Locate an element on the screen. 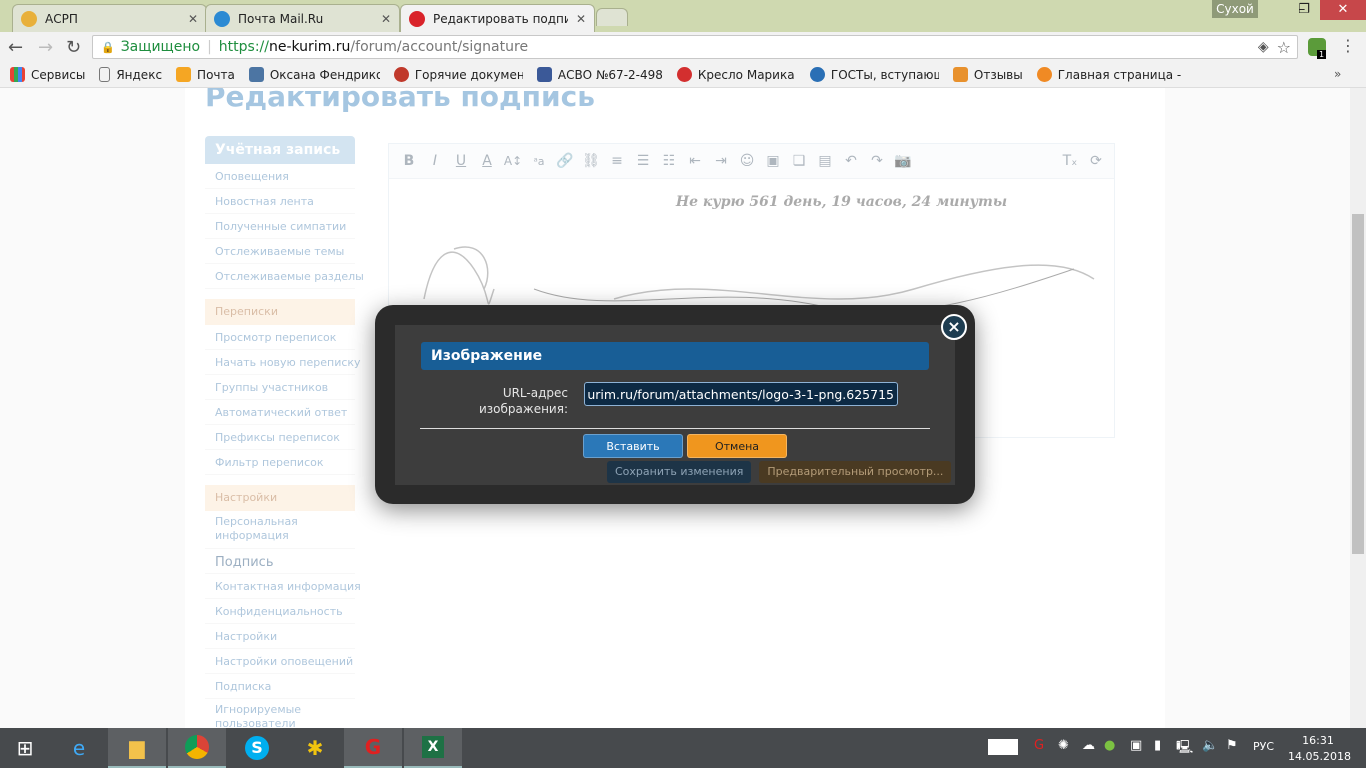  chrome-icon is located at coordinates (197, 748).